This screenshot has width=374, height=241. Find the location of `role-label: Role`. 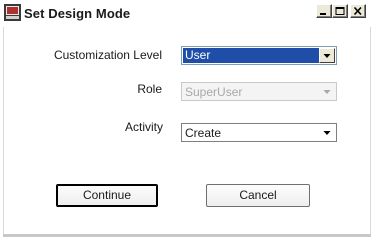

role-label: Role is located at coordinates (149, 89).